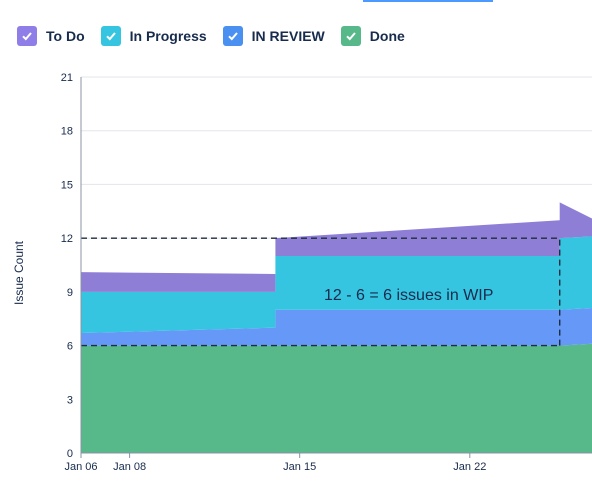  What do you see at coordinates (70, 400) in the screenshot?
I see `y-tick-label: 3` at bounding box center [70, 400].